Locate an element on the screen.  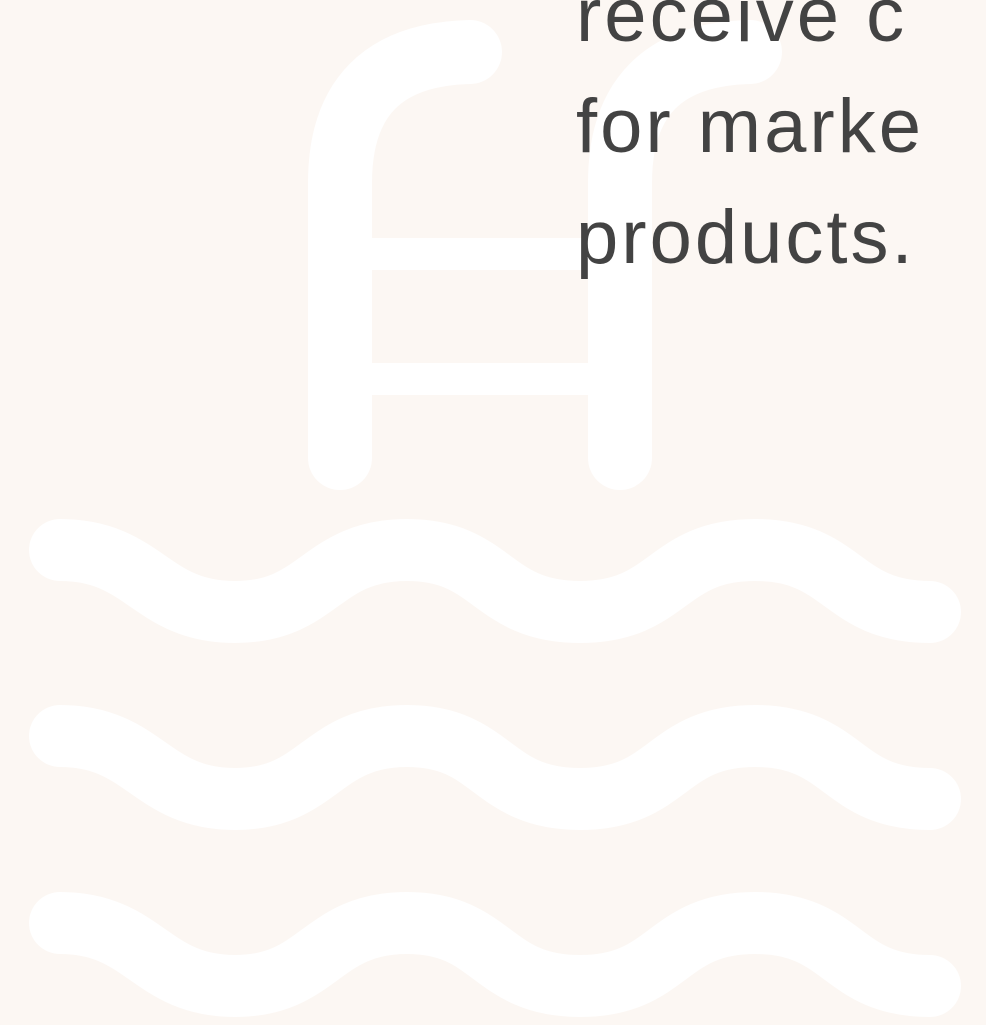
ladder-step-lower is located at coordinates (481, 379).